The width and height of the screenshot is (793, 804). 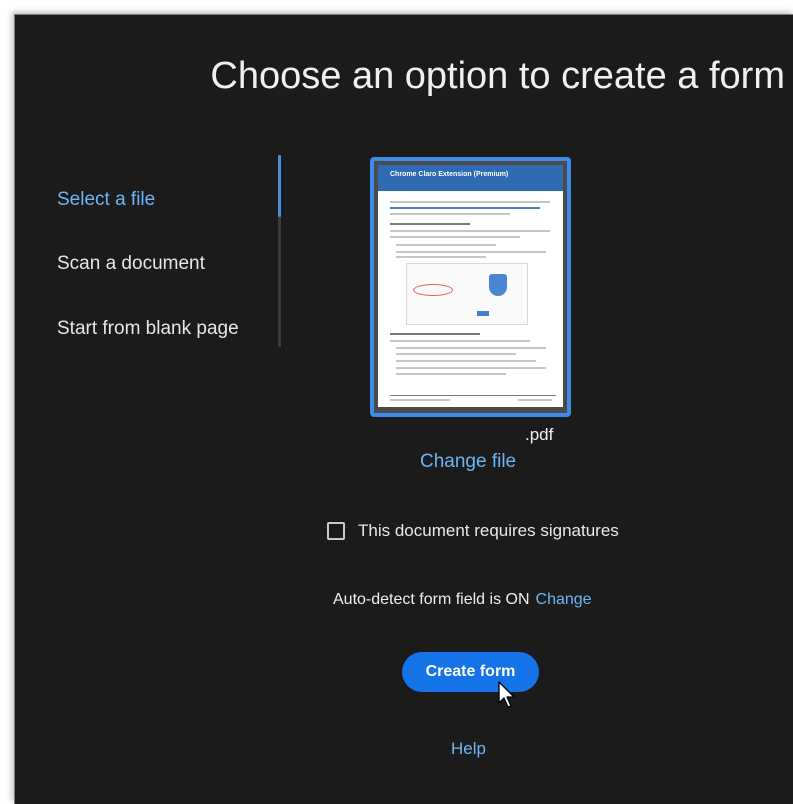 What do you see at coordinates (467, 294) in the screenshot?
I see `thumbnail-figure` at bounding box center [467, 294].